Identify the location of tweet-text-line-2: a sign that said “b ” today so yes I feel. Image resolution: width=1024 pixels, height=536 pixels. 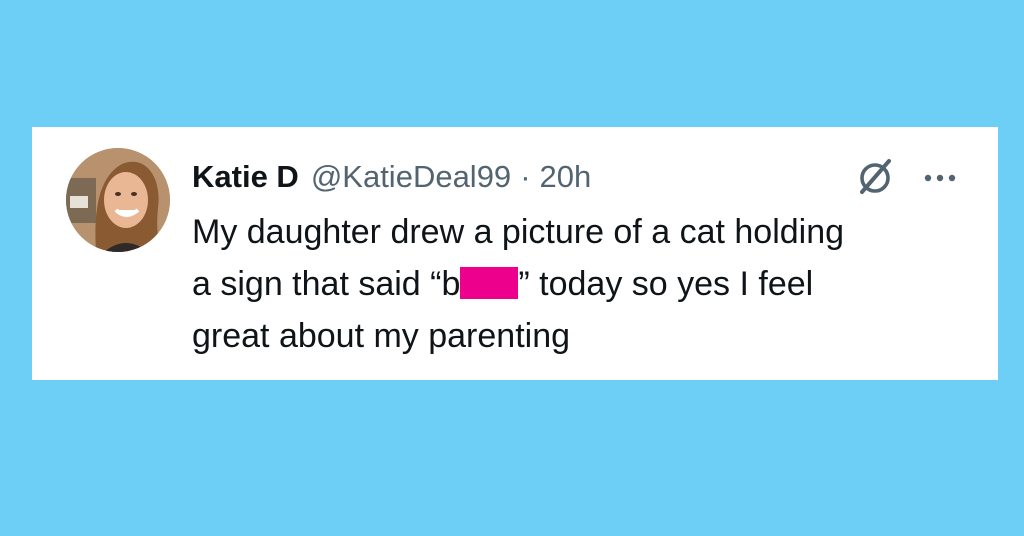
(587, 284).